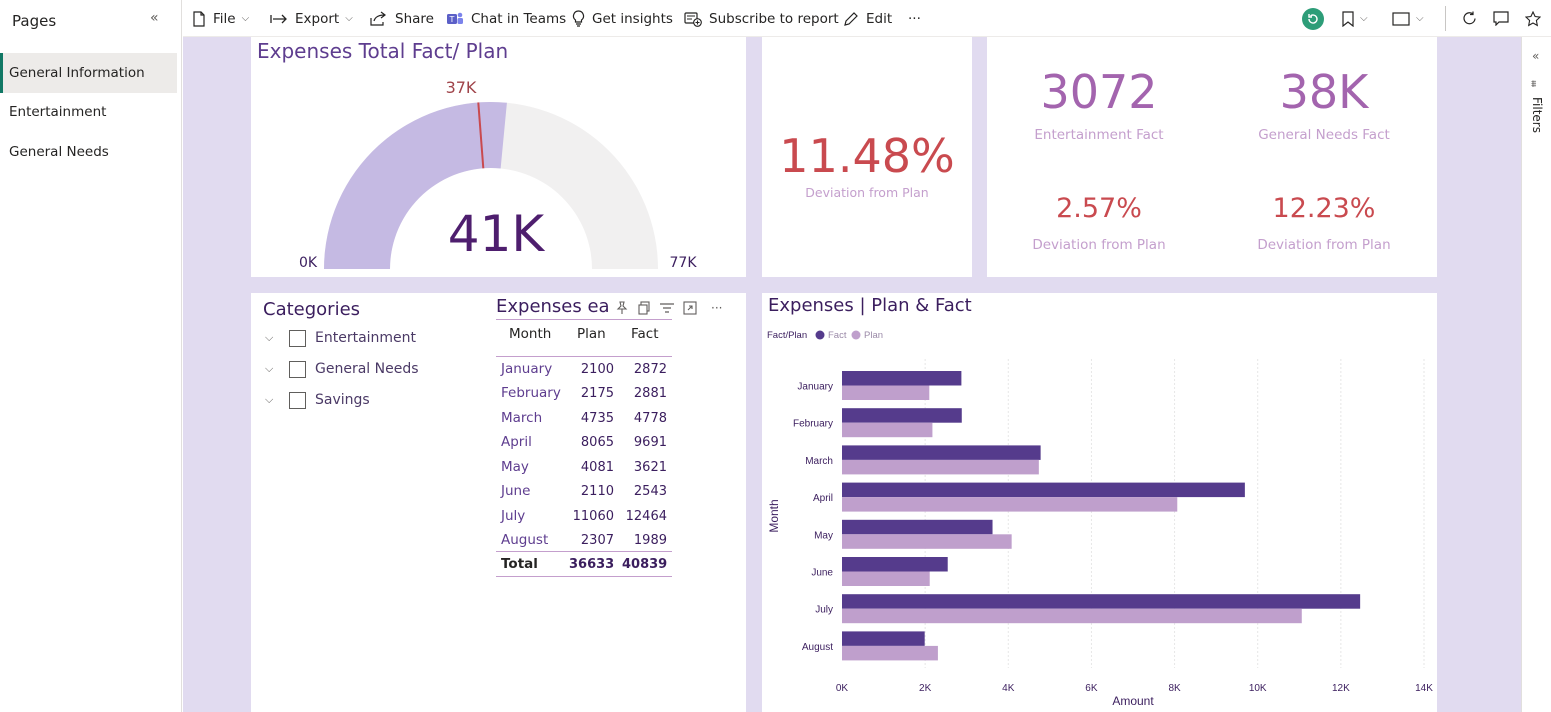 This screenshot has height=712, width=1551. I want to click on focus-mode-icon, so click(690, 308).